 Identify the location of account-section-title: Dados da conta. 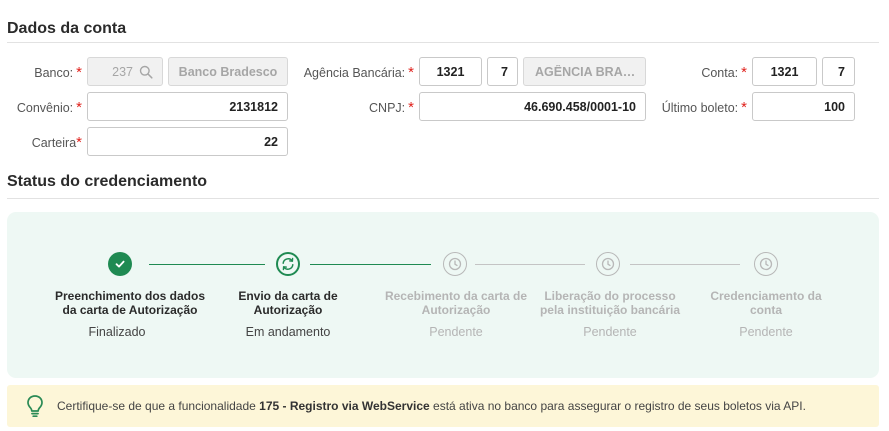
(67, 28).